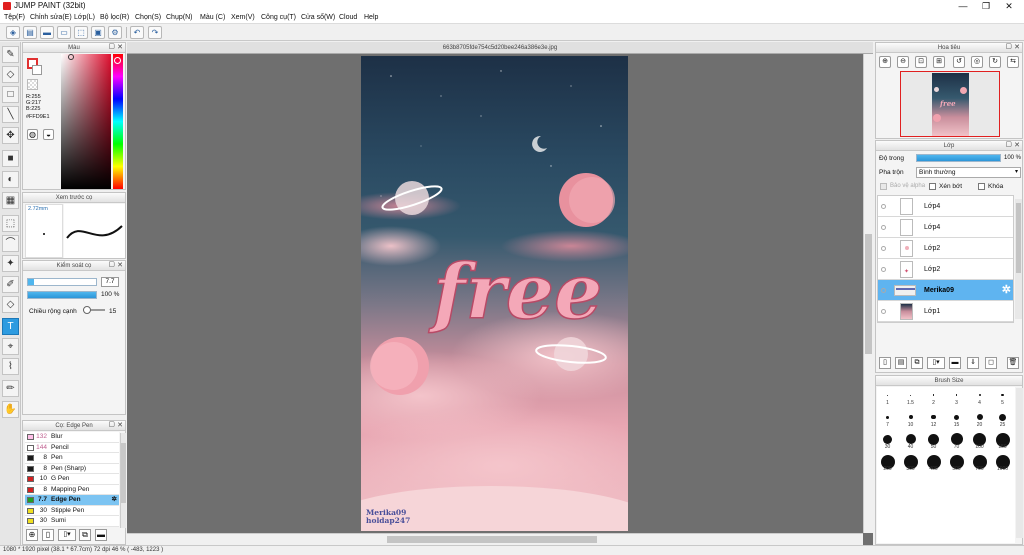  I want to click on zoom-in-icon: ⊕, so click(885, 62).